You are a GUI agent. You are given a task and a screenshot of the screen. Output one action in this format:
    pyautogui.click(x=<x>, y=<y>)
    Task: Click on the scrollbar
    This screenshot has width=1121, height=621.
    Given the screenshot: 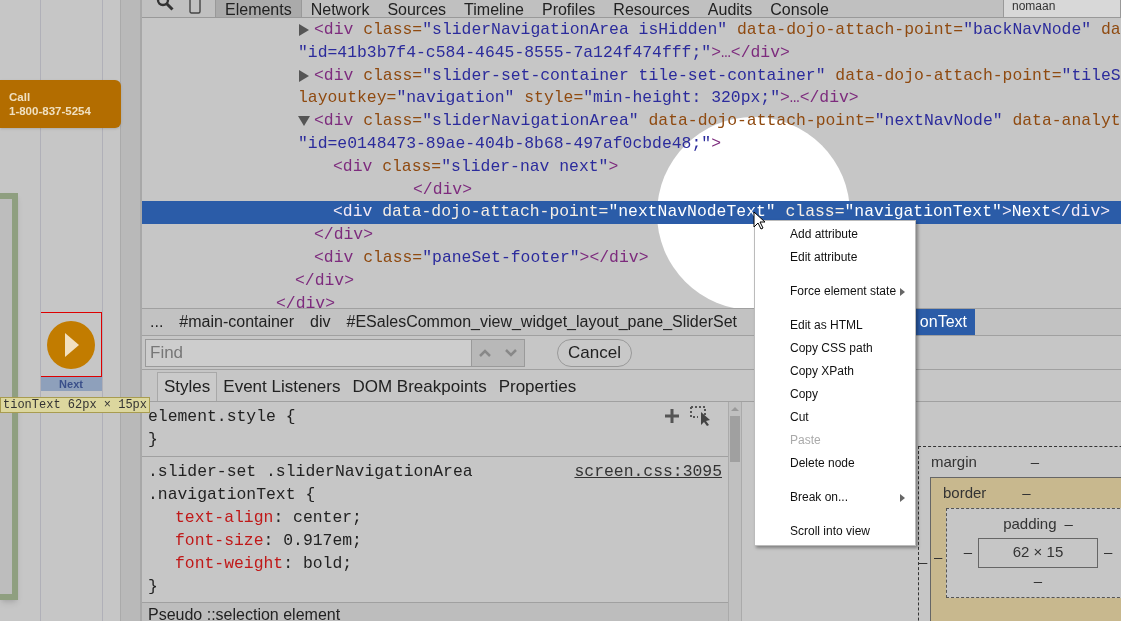 What is the action you would take?
    pyautogui.click(x=735, y=511)
    